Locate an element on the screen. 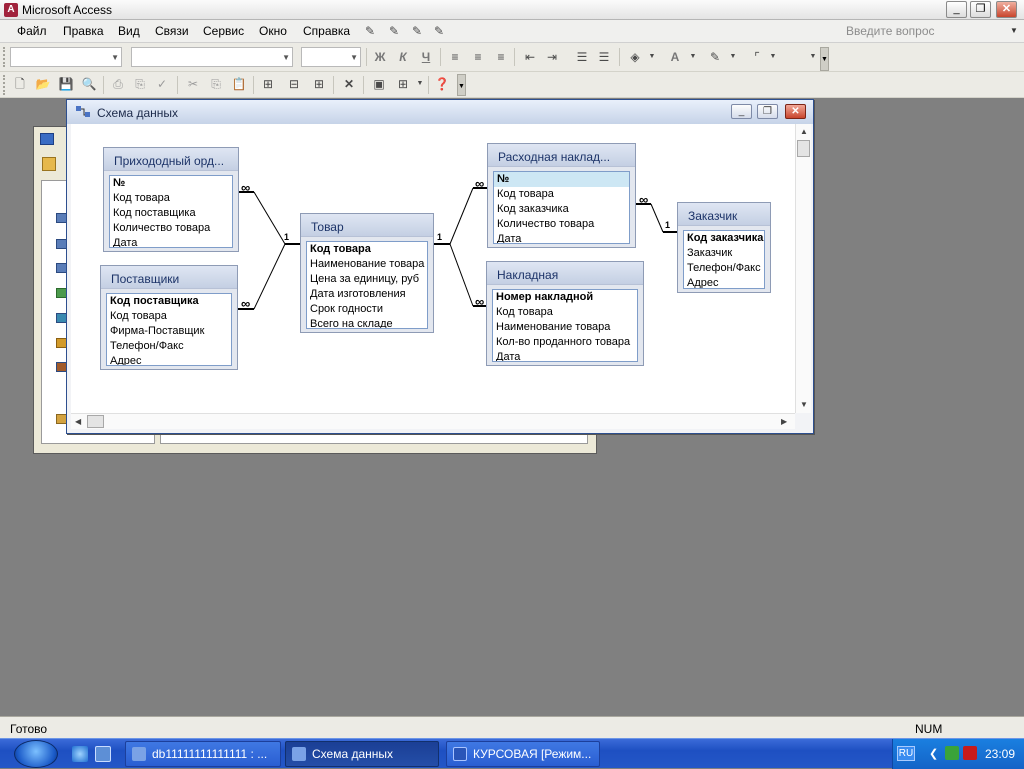 The height and width of the screenshot is (769, 1024). fill-color-icon: ◈ is located at coordinates (635, 57).